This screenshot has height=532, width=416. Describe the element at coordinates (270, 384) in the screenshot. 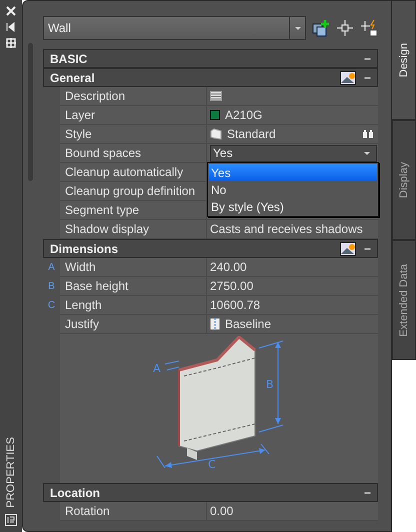

I see `dimension-label: B` at that location.